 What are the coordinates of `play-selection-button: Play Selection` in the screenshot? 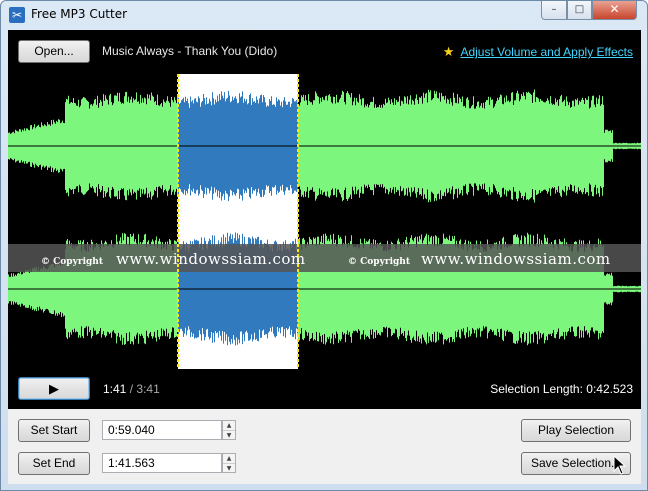 It's located at (576, 430).